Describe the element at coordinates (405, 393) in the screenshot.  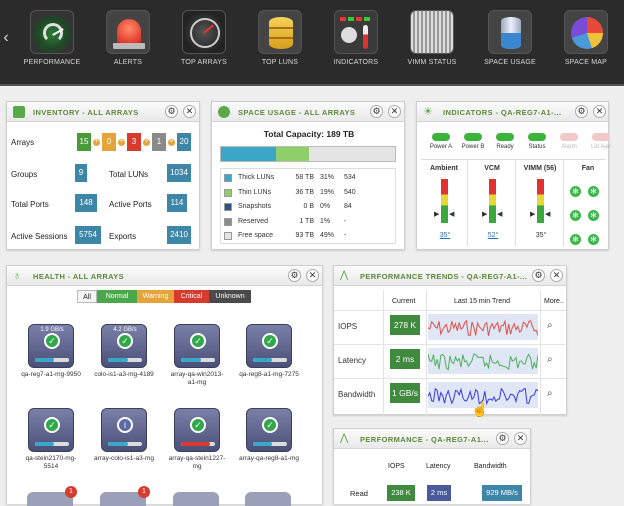
I see `trend-current-value: 1 GB/s` at that location.